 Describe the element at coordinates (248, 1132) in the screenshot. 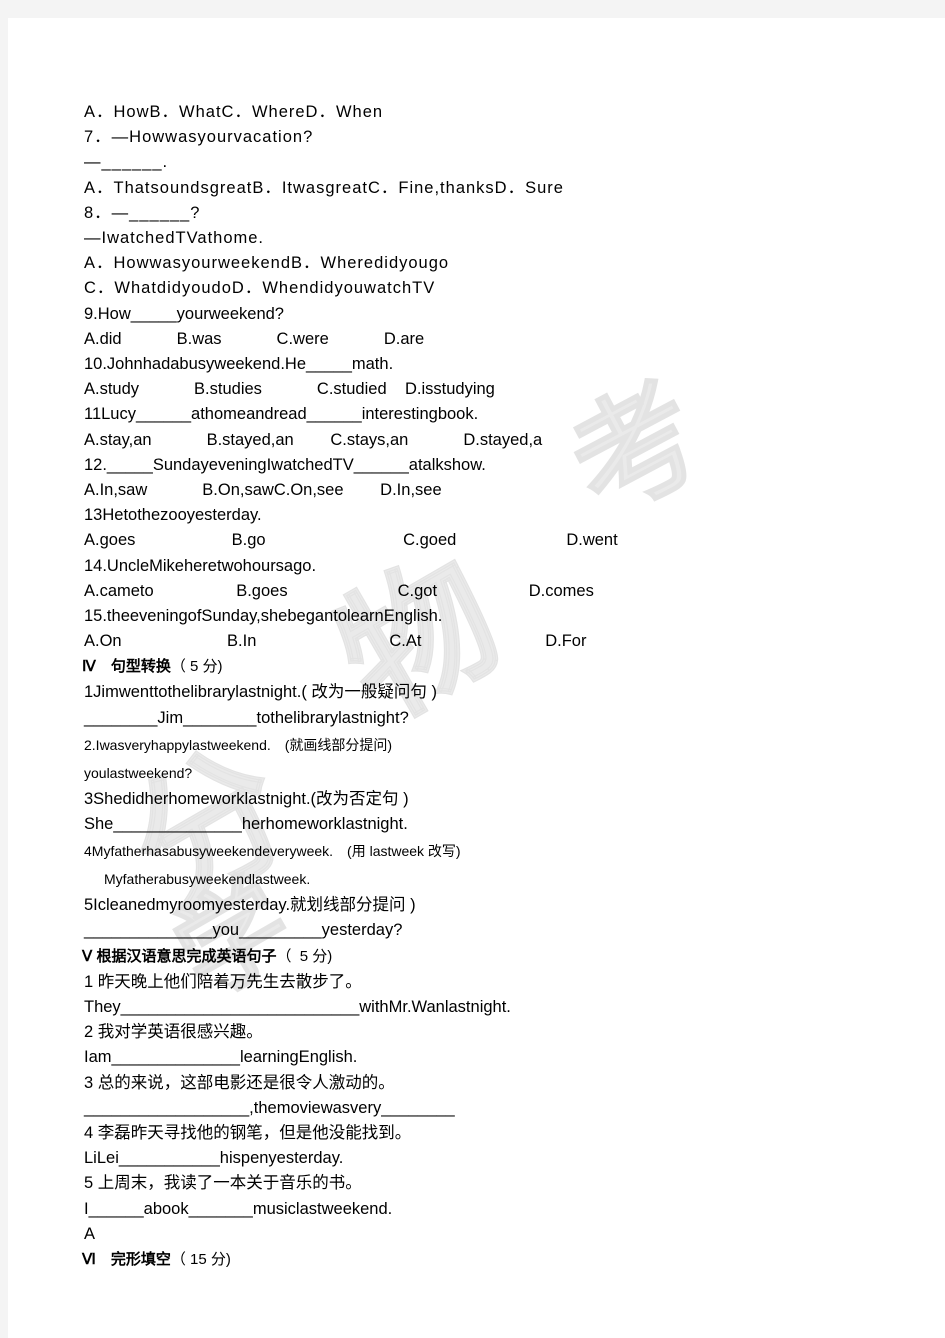

I see `translate-item-4-chinese: 4 李磊昨天寻找他的钢笔，但是他没能找到。` at that location.